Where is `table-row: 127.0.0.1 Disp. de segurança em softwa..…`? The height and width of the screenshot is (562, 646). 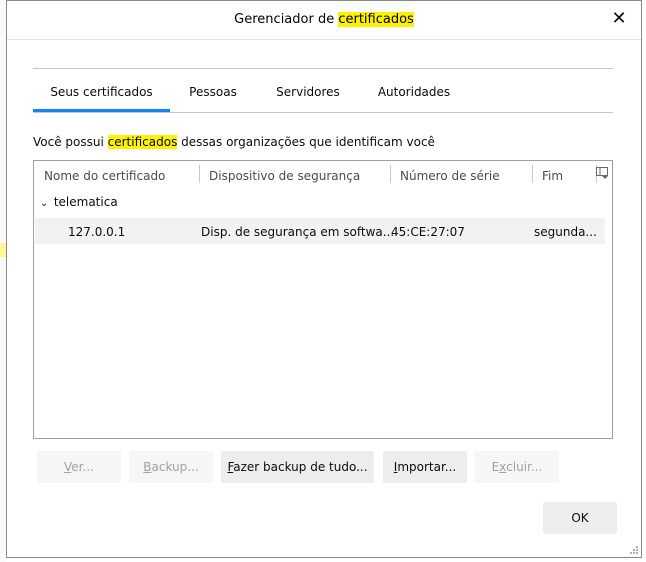
table-row: 127.0.0.1 Disp. de segurança em softwa..… is located at coordinates (320, 231).